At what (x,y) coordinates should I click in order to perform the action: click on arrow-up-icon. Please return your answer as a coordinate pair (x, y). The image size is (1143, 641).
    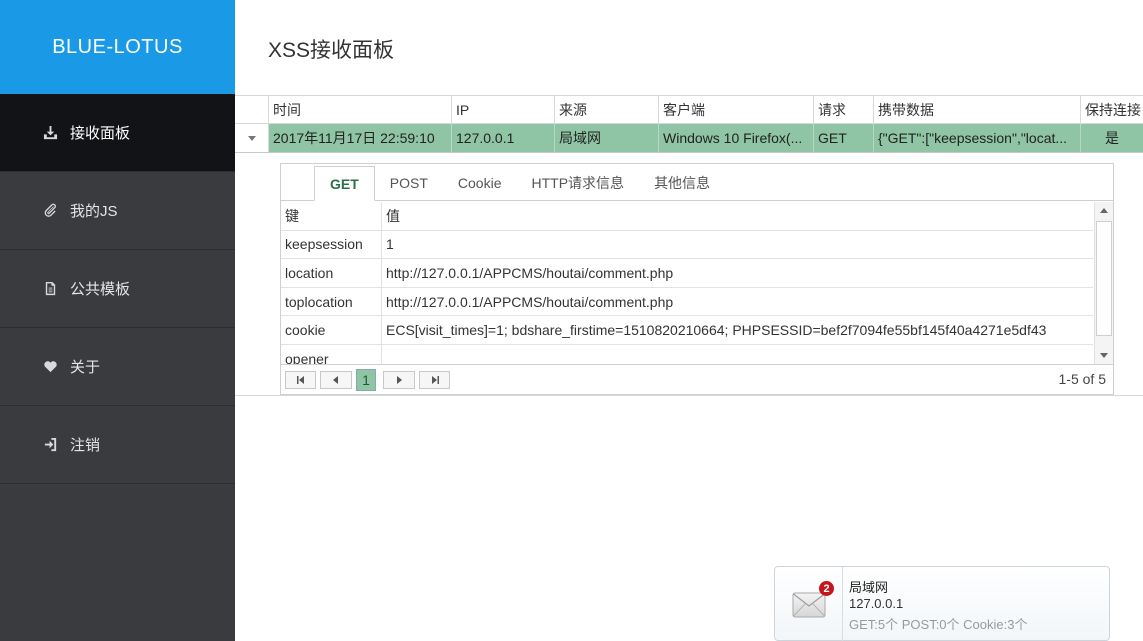
    Looking at the image, I should click on (1103, 210).